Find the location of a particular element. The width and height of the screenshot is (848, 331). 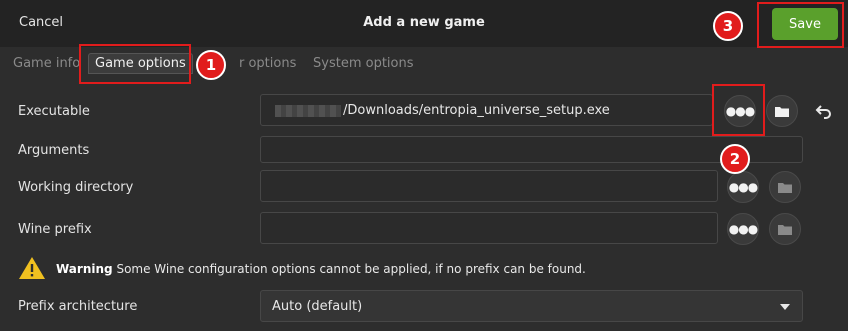

tab-system-options: System options is located at coordinates (363, 63).